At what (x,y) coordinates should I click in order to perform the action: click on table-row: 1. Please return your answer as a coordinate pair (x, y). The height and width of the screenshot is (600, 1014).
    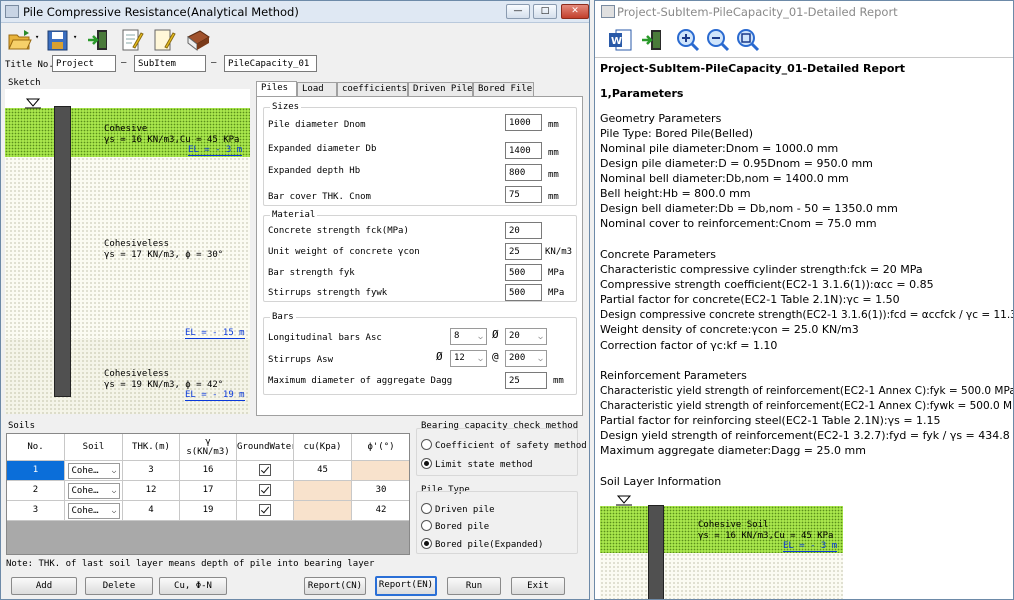
    Looking at the image, I should click on (36, 471).